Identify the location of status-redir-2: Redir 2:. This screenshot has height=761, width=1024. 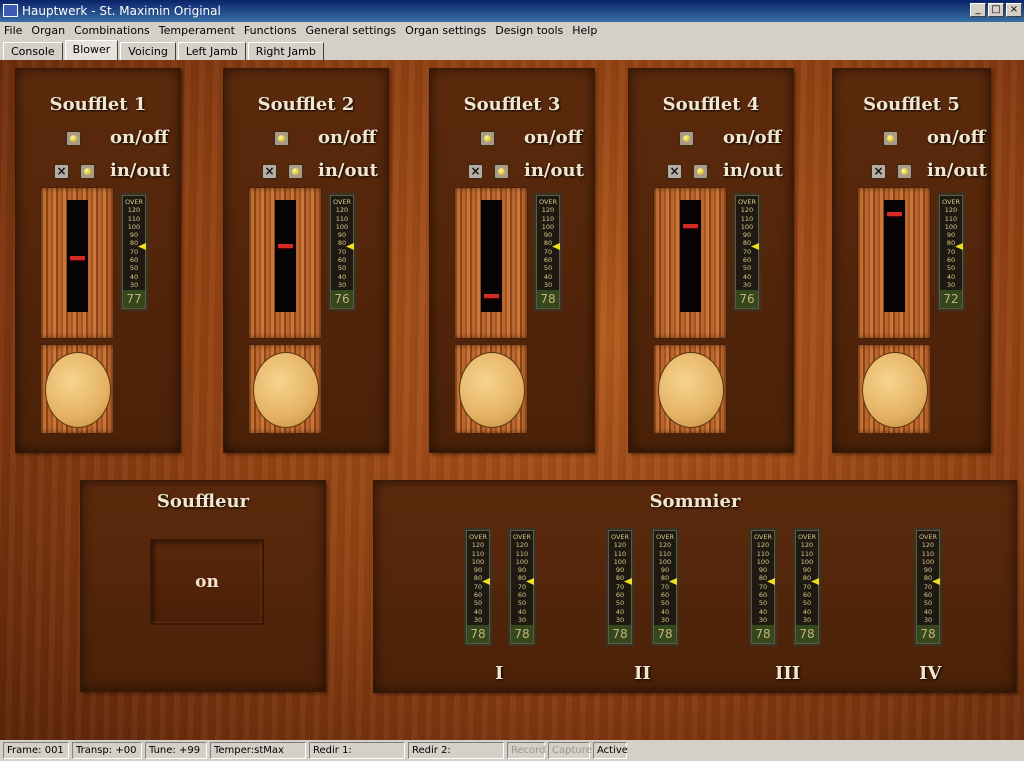
(456, 750).